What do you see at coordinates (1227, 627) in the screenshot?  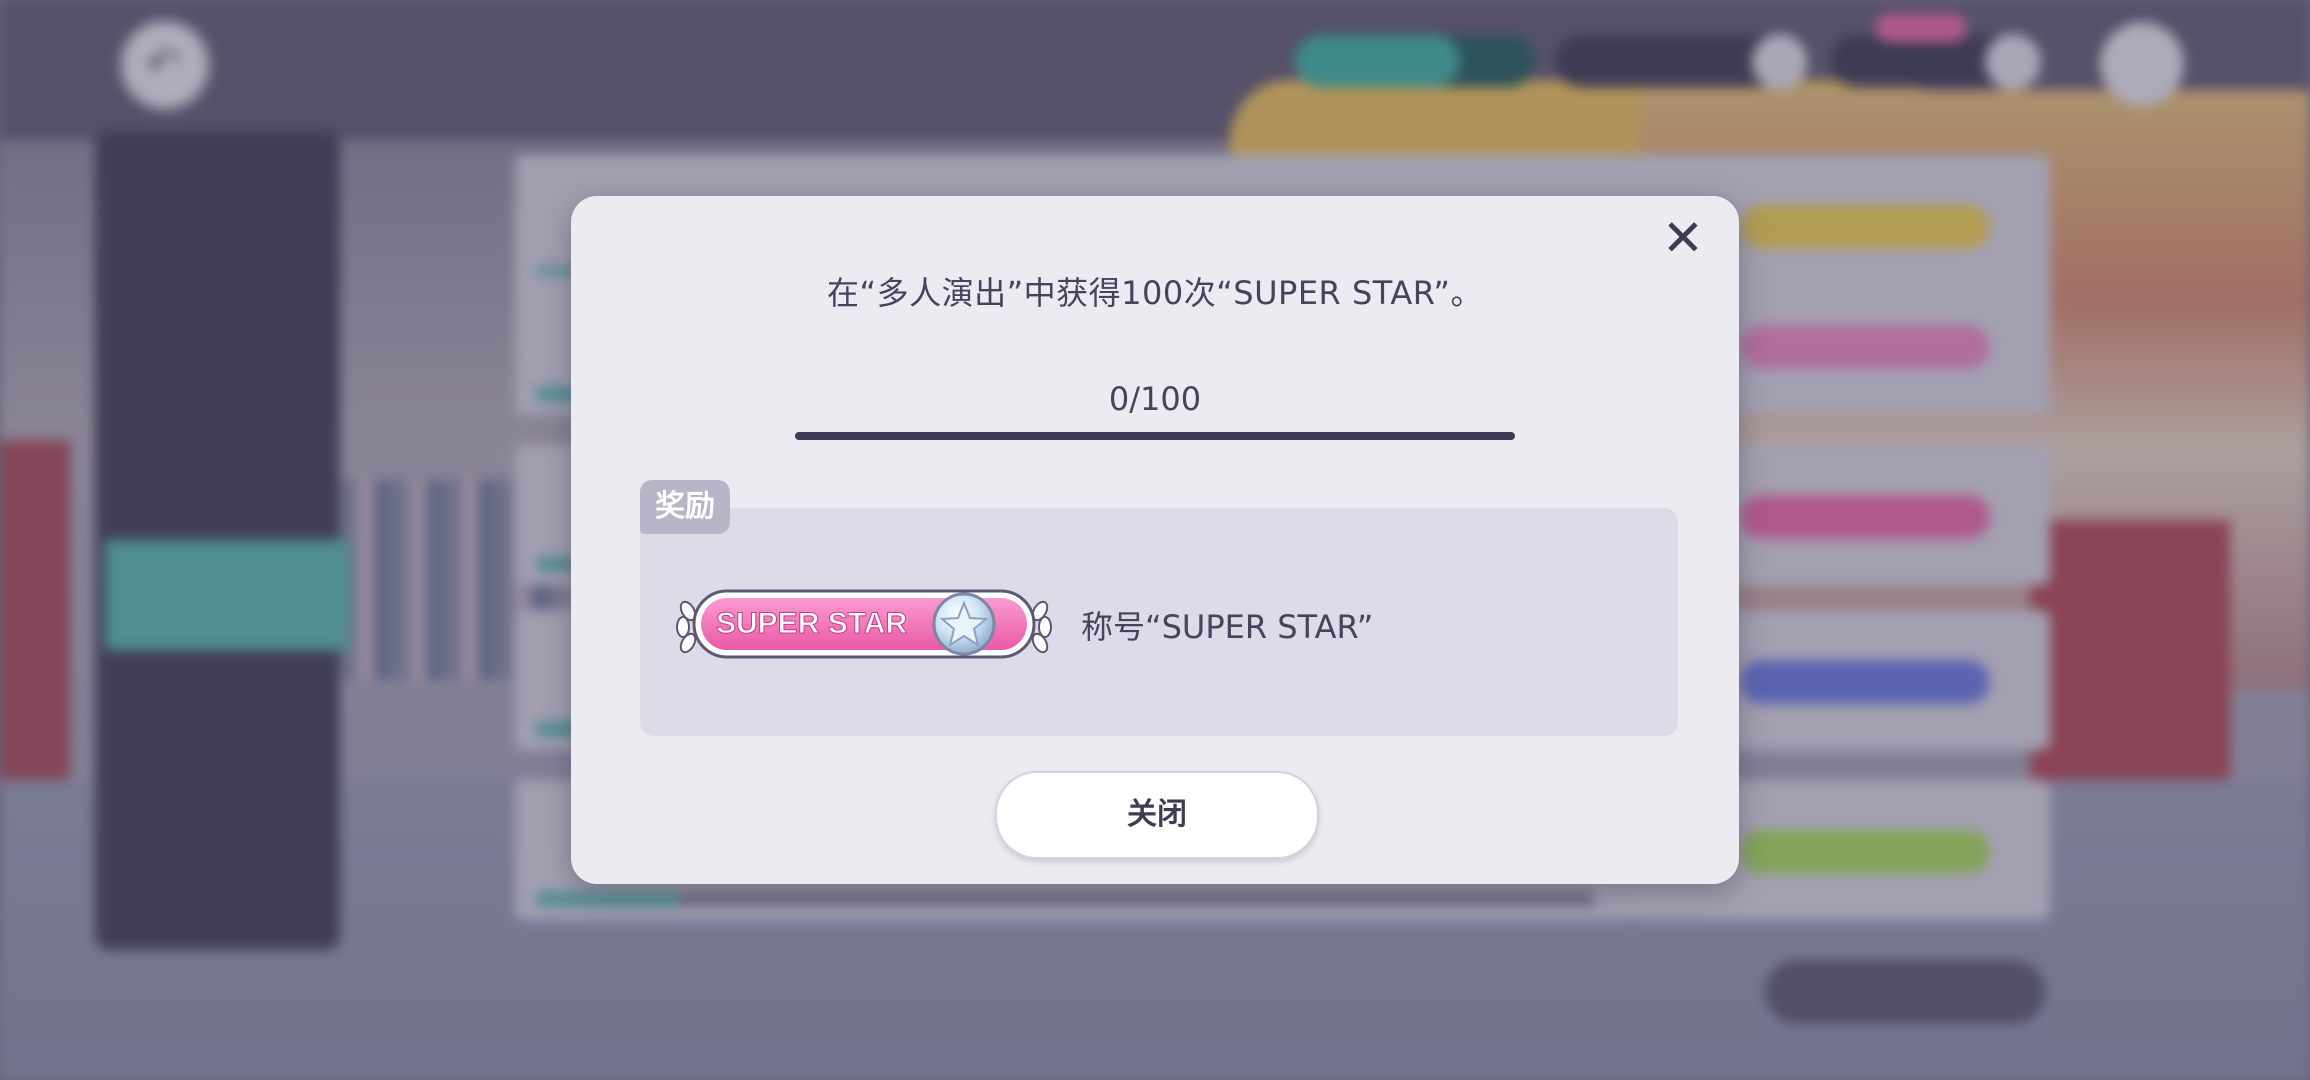 I see `reward-name: 称号“SUPER STAR”` at bounding box center [1227, 627].